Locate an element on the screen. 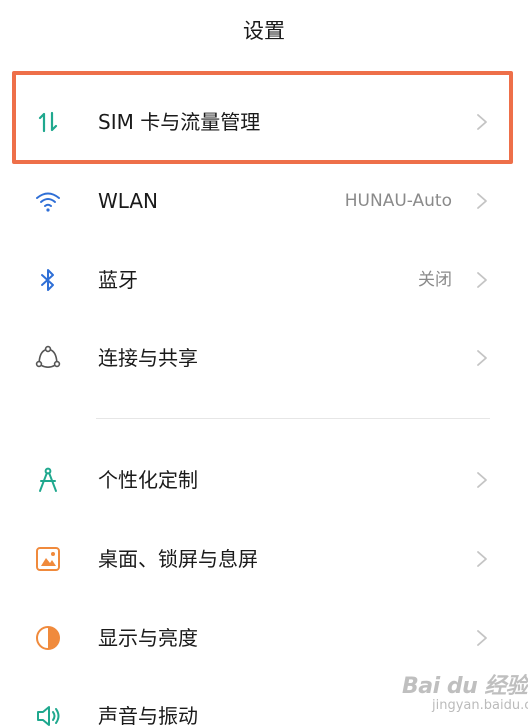  settings-item-value: 关闭 is located at coordinates (435, 280).